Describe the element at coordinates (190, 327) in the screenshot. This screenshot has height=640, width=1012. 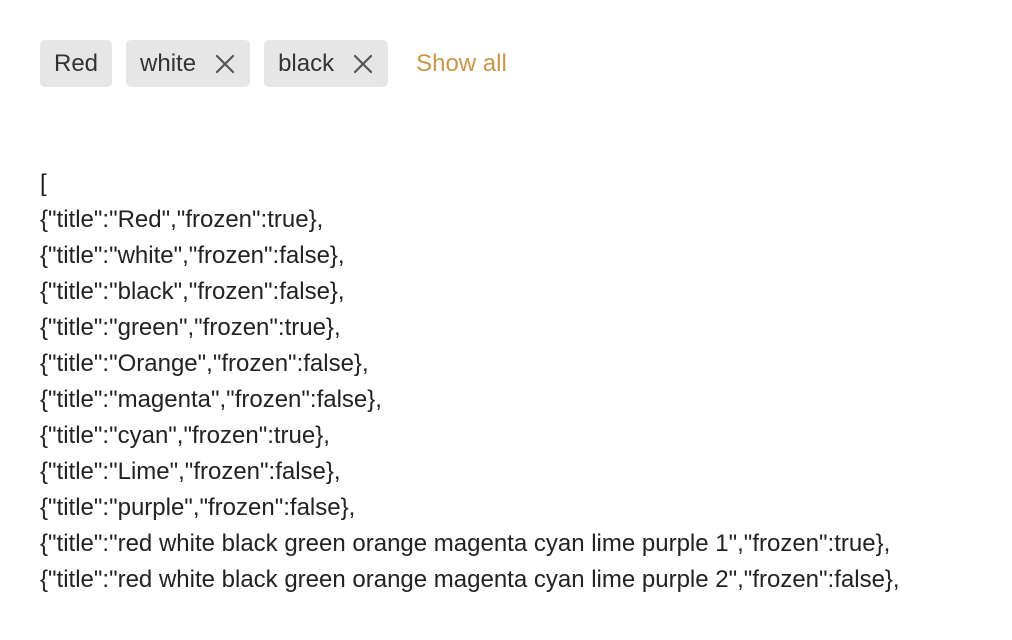
I see `json-line: {"title":"green","frozen":true},` at that location.